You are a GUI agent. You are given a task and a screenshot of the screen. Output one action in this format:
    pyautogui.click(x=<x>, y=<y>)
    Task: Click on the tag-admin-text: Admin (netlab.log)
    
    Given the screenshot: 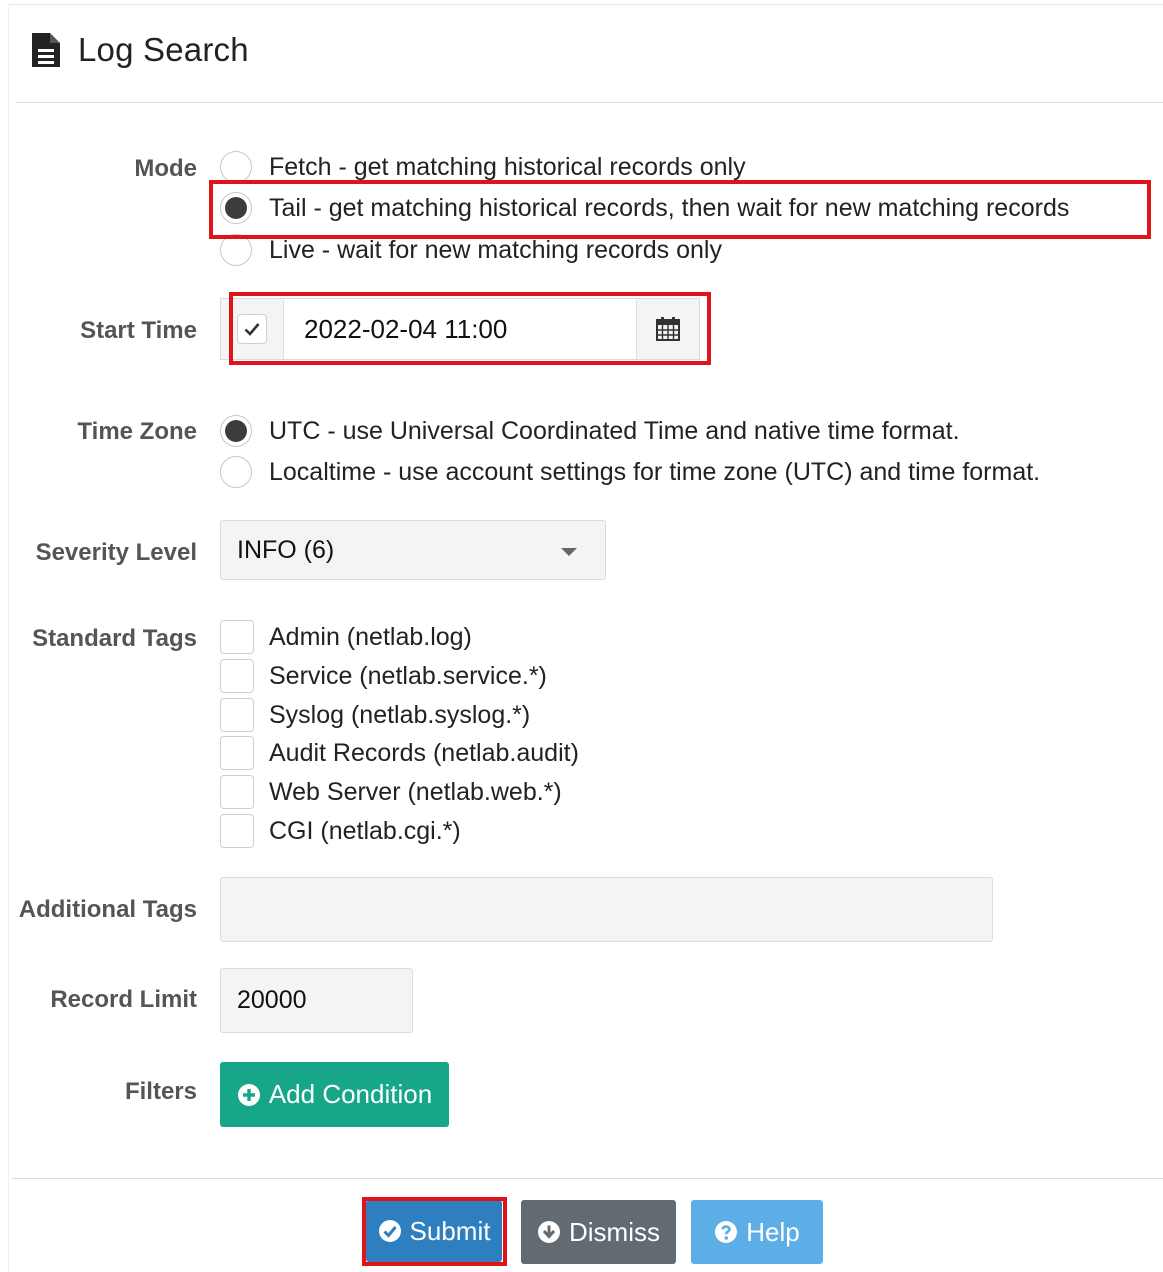 What is the action you would take?
    pyautogui.click(x=370, y=636)
    